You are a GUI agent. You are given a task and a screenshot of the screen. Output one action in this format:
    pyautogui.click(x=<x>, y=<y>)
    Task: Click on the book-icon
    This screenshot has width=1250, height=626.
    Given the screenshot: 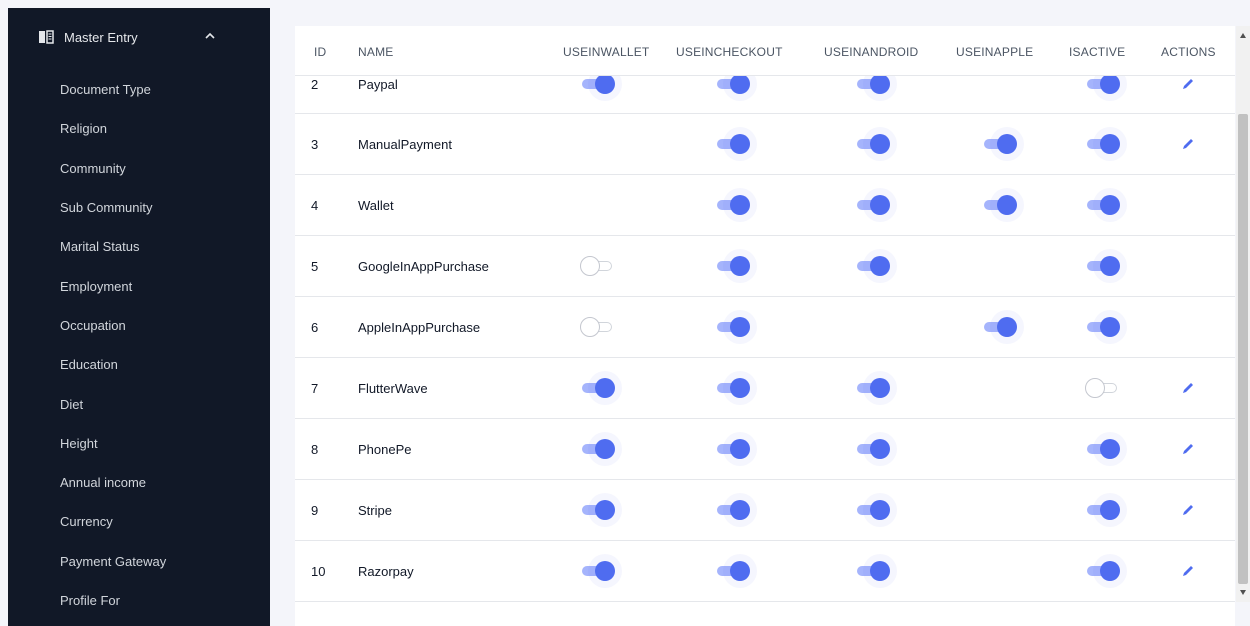 What is the action you would take?
    pyautogui.click(x=46, y=37)
    